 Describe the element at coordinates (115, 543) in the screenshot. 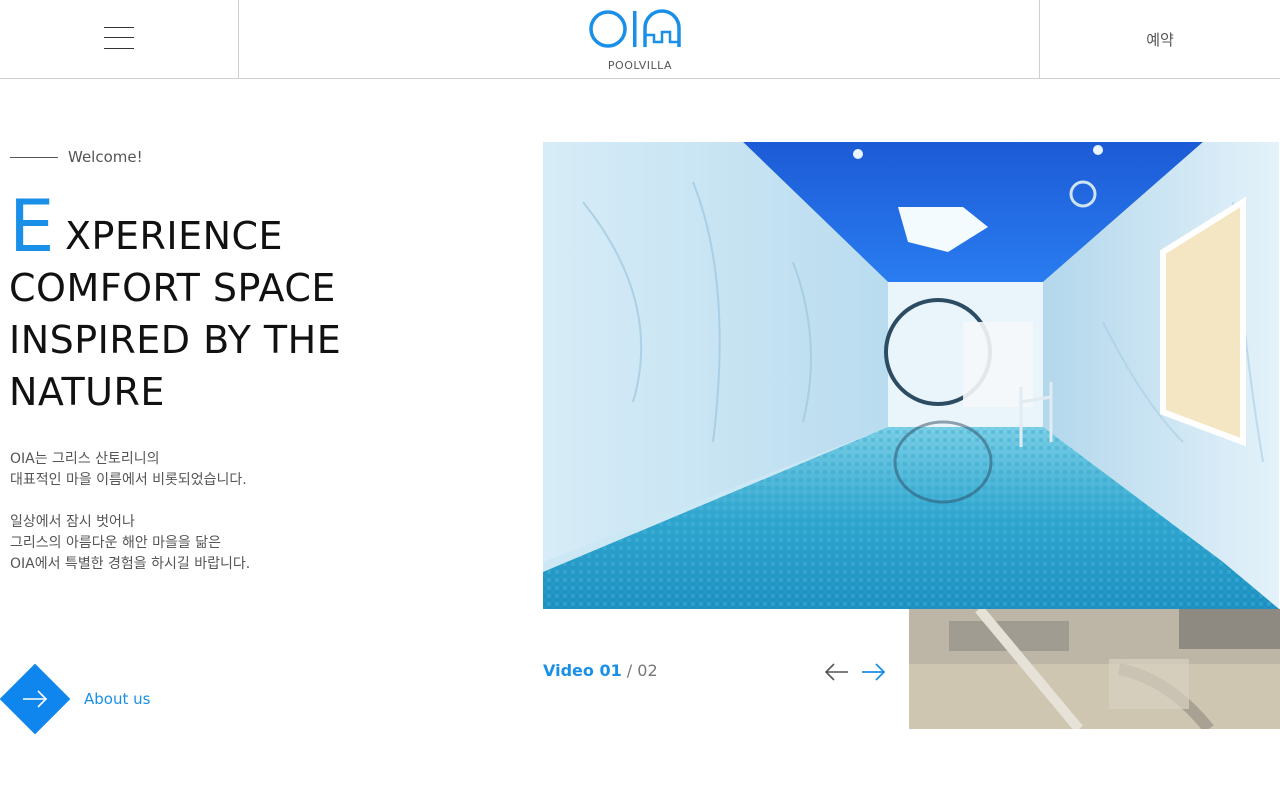

I see `desc-line: 그리스의 아름다운 해안 마을을 닮은` at that location.